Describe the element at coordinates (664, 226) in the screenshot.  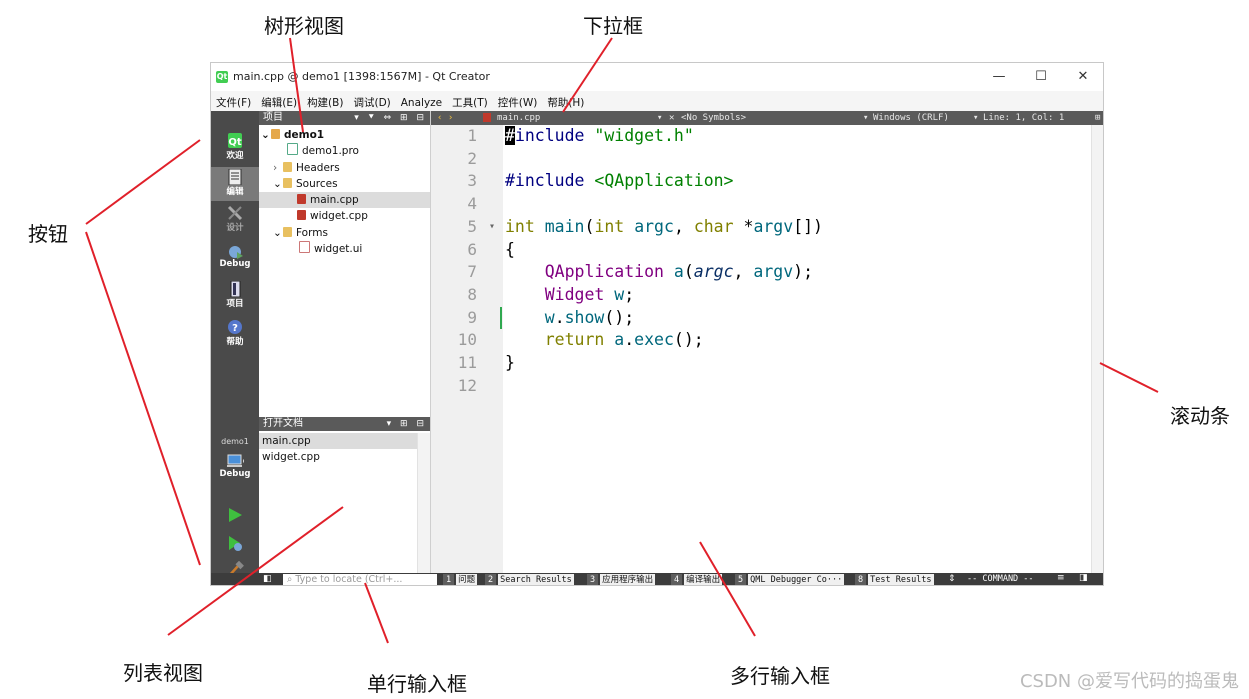
I see `code-line: int main(int argc, char *argv[])` at that location.